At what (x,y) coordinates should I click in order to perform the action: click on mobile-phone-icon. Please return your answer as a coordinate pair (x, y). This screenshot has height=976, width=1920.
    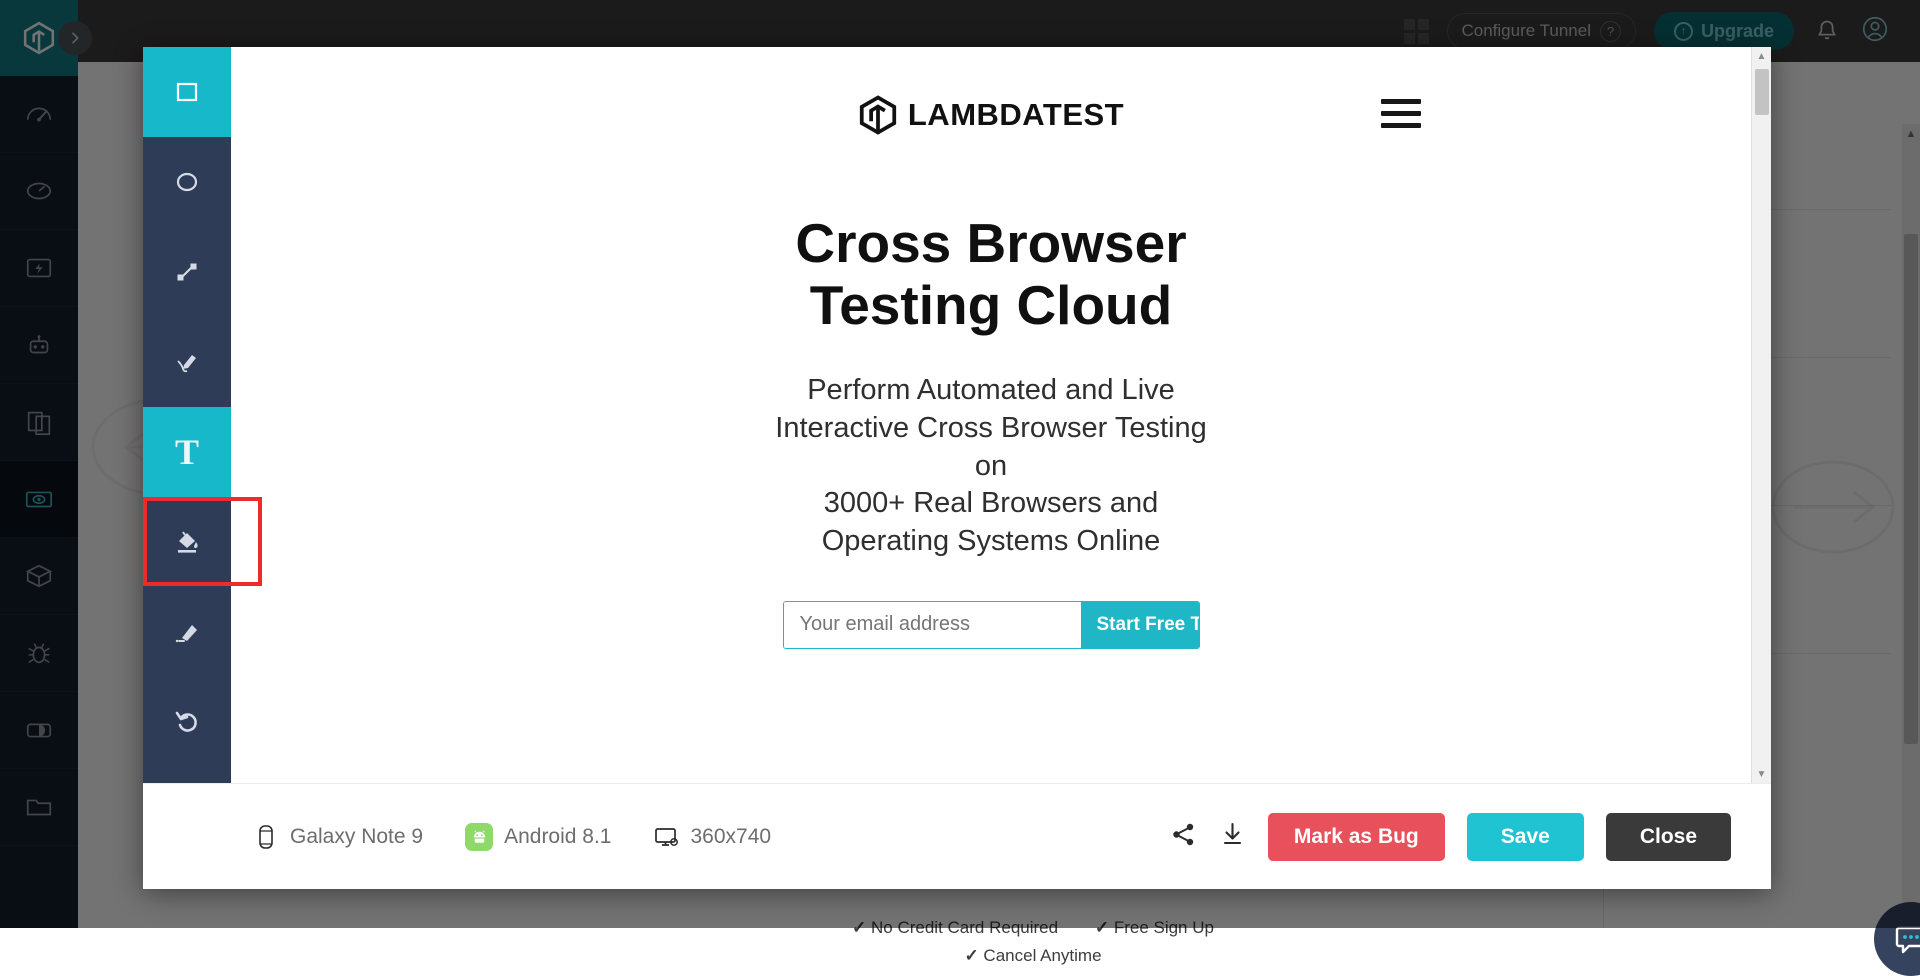
    Looking at the image, I should click on (266, 837).